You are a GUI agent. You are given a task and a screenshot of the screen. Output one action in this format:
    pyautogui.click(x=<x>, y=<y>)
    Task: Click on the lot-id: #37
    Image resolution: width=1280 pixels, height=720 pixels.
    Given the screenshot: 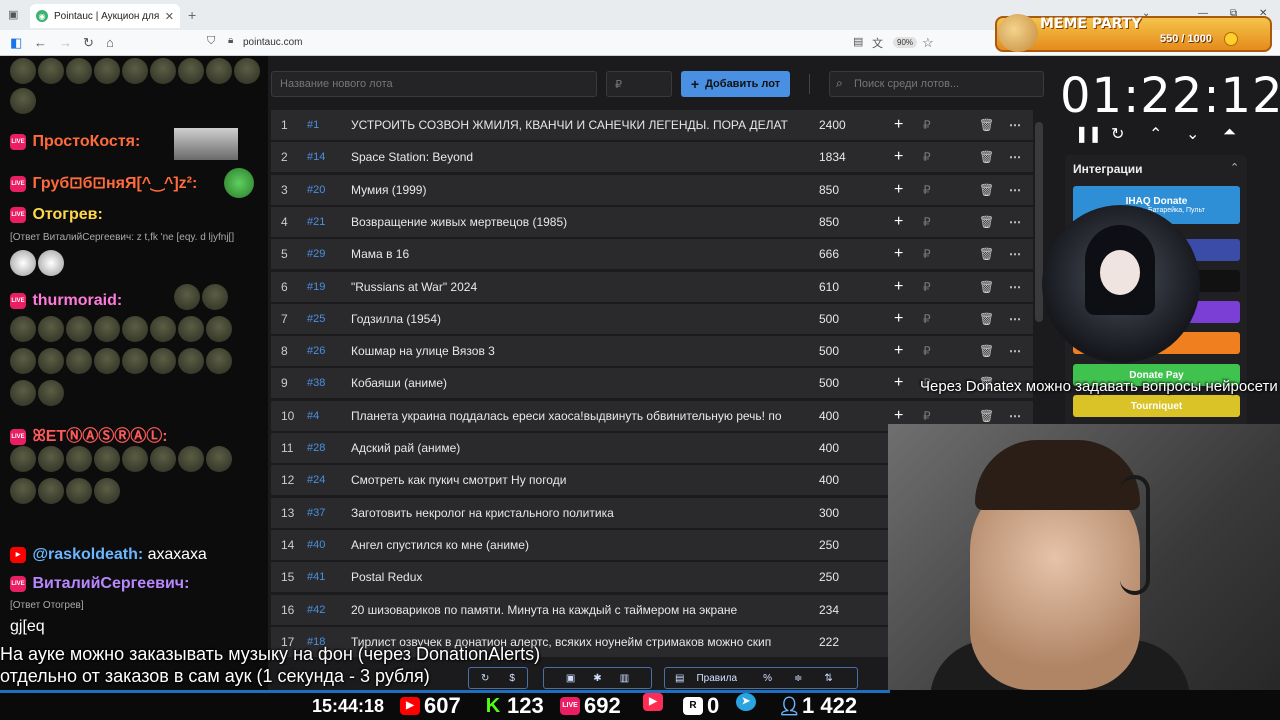 What is the action you would take?
    pyautogui.click(x=316, y=512)
    